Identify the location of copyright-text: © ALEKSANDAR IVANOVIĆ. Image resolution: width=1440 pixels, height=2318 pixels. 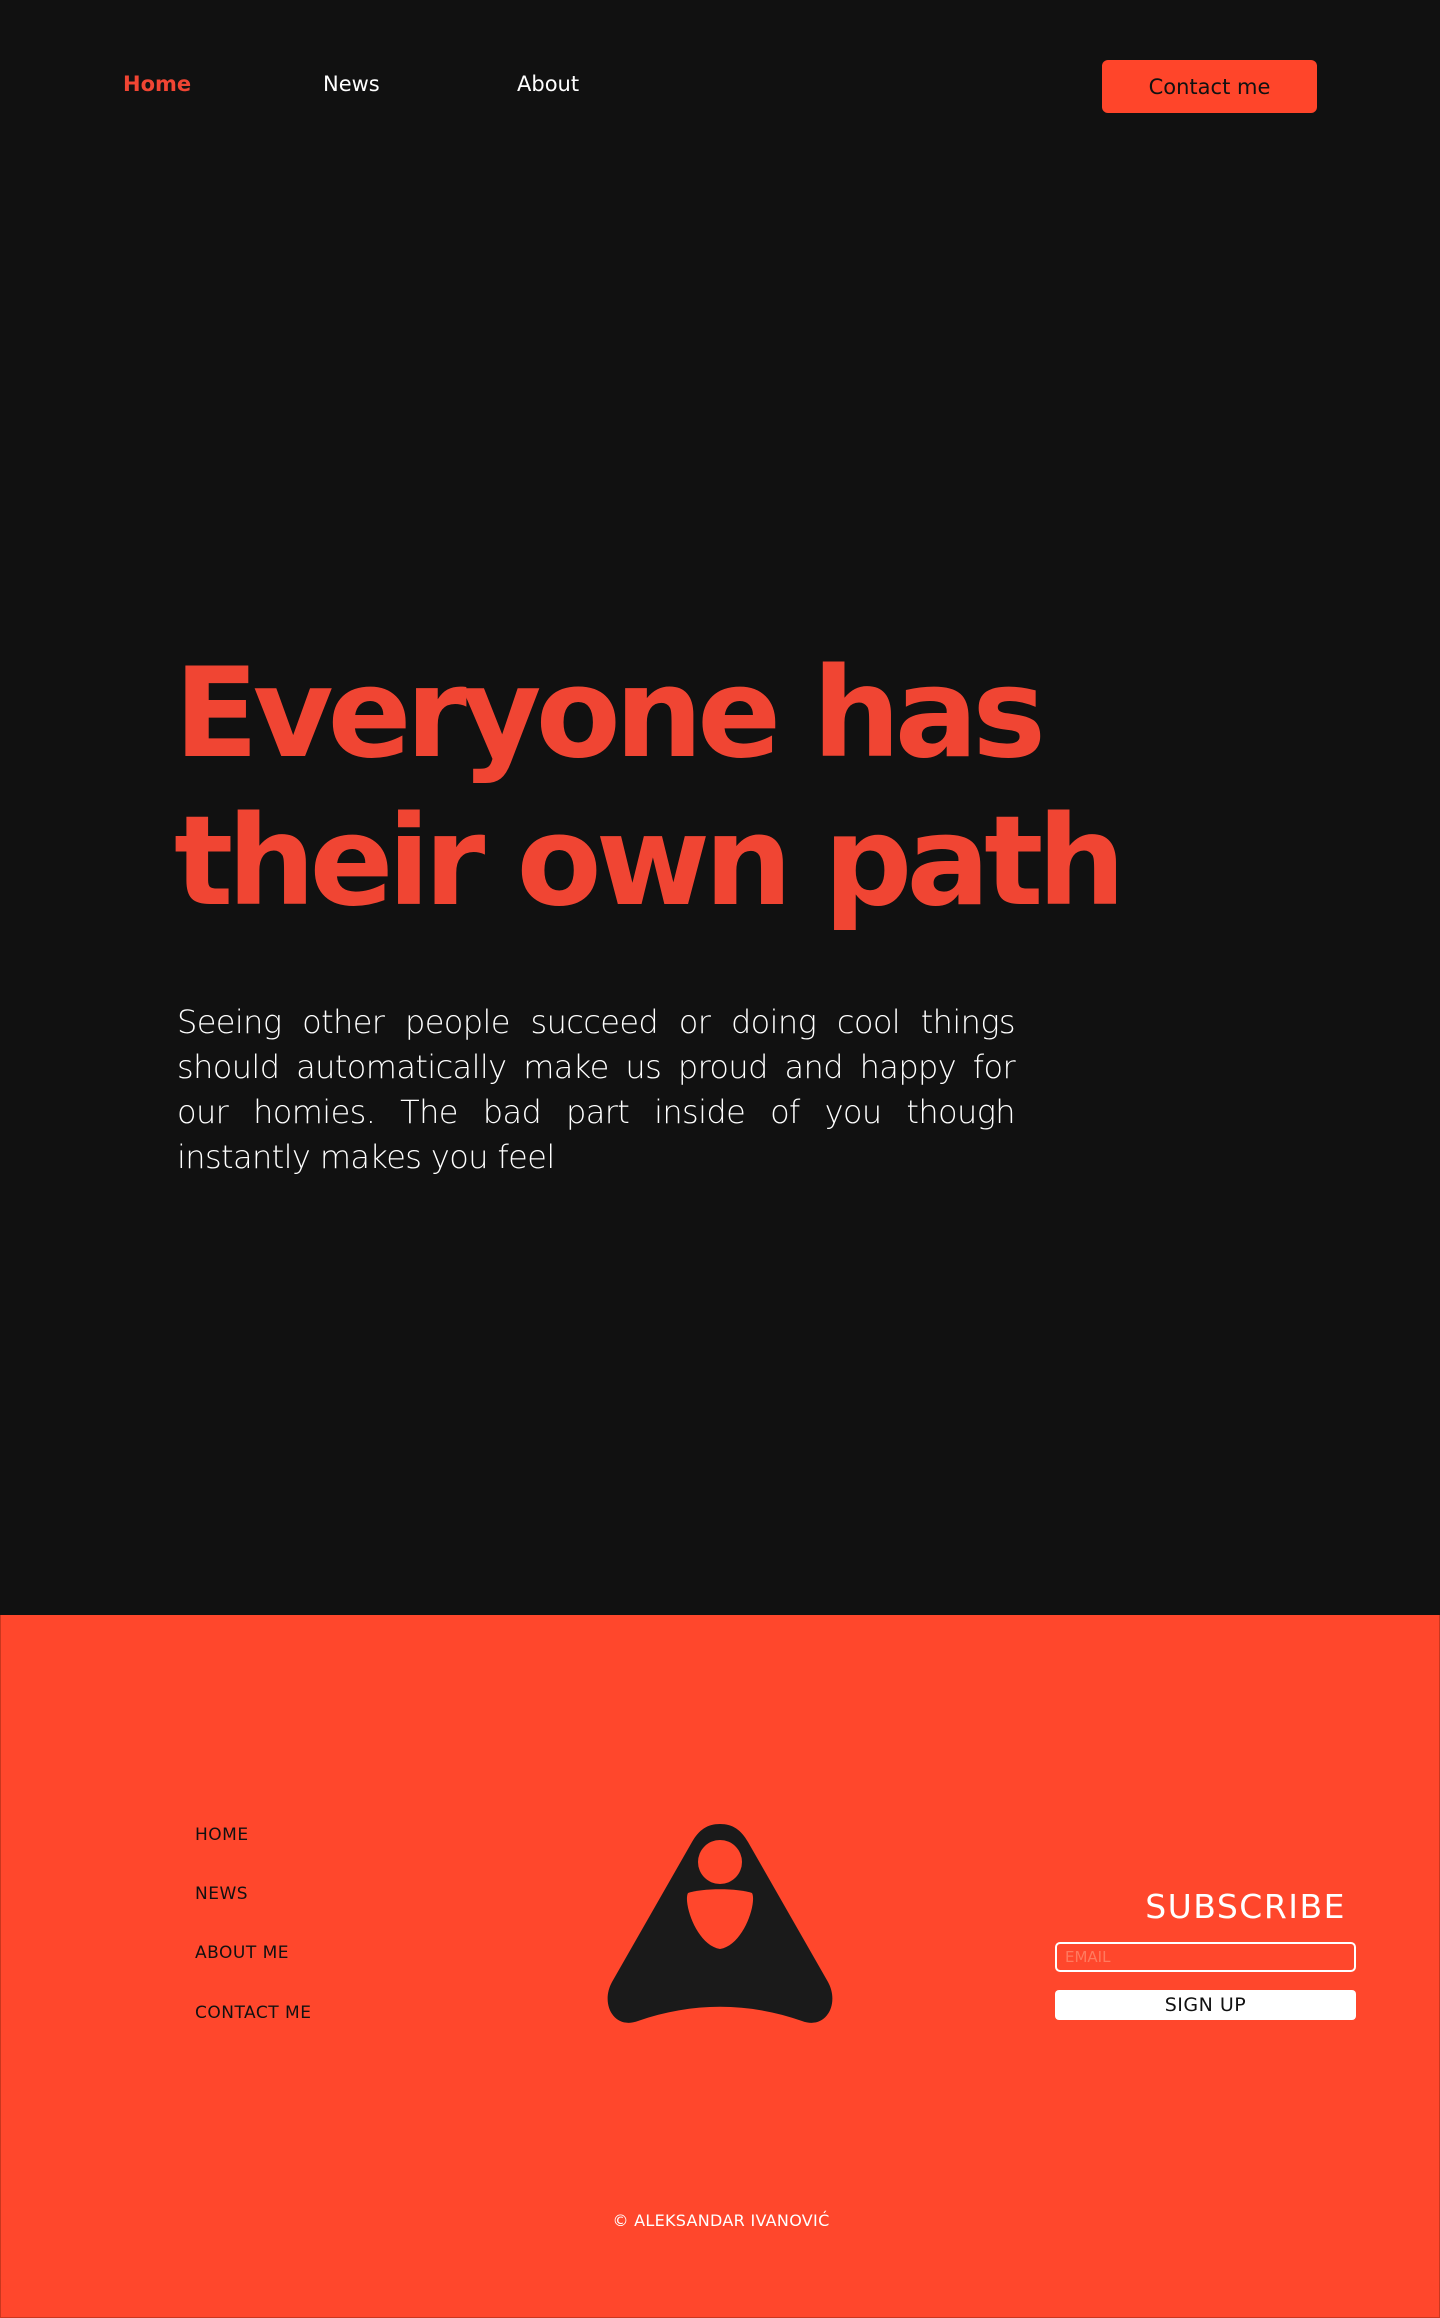
(721, 2220).